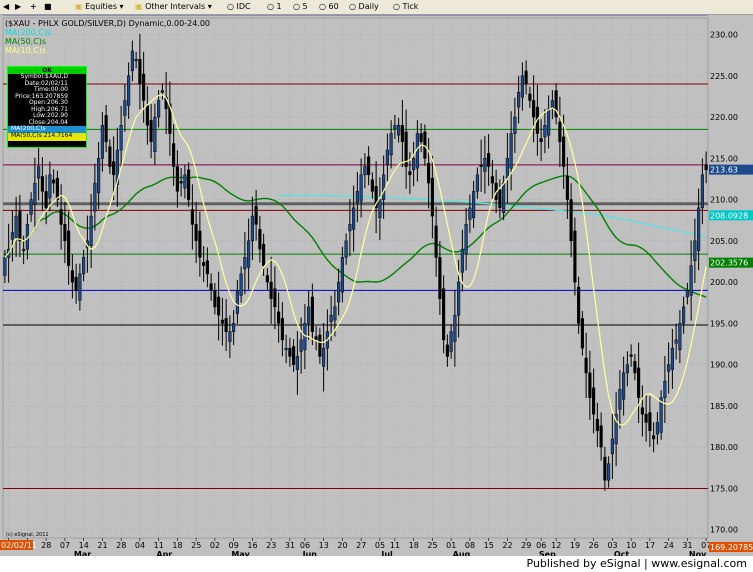 Image resolution: width=753 pixels, height=572 pixels. I want to click on stop-icon: ■, so click(48, 7).